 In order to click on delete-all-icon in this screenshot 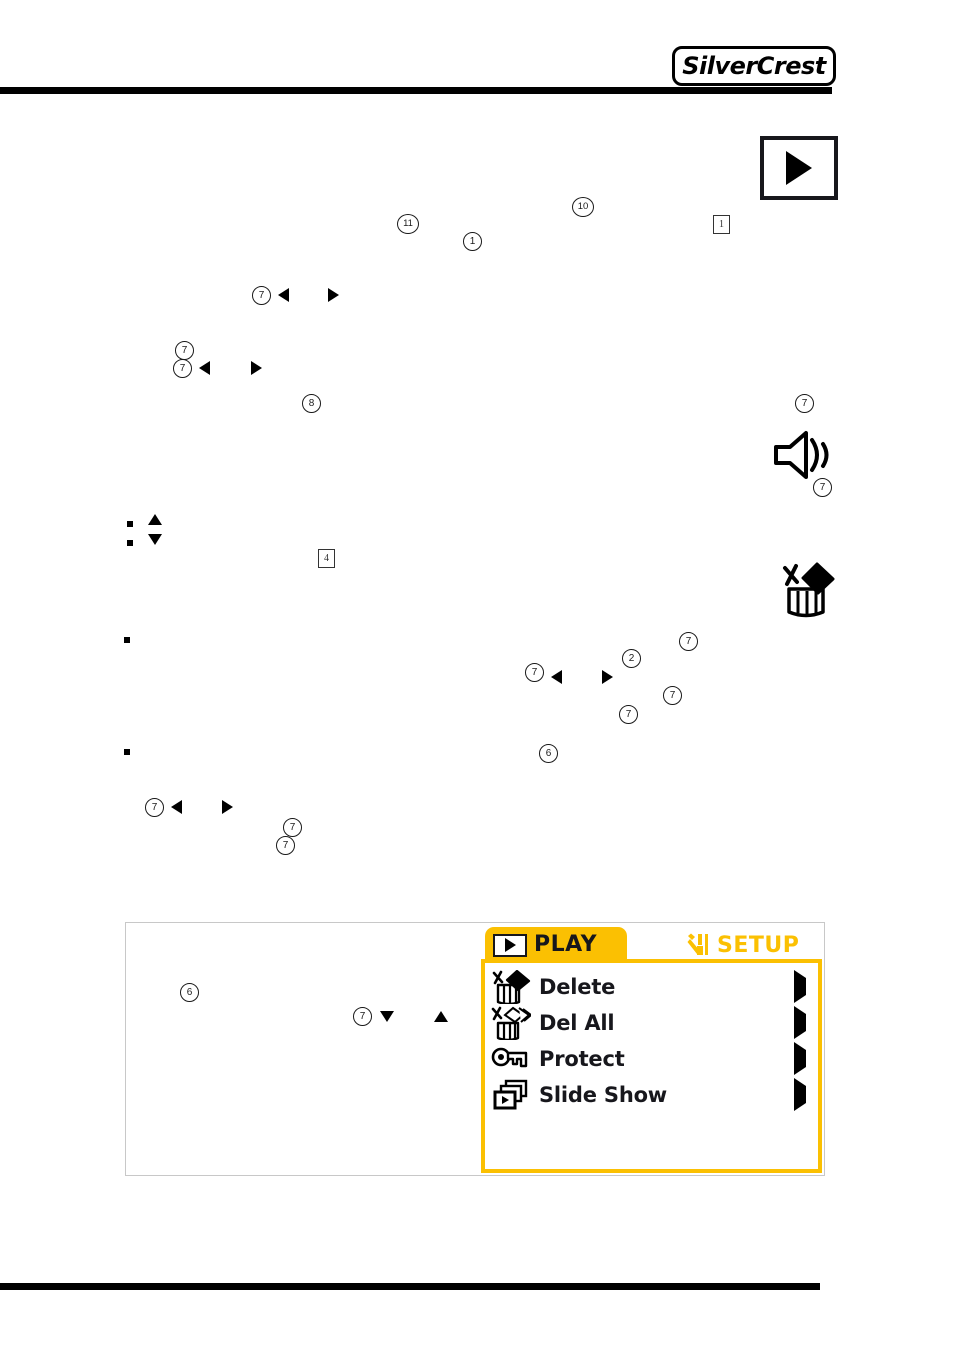, I will do `click(512, 1024)`.